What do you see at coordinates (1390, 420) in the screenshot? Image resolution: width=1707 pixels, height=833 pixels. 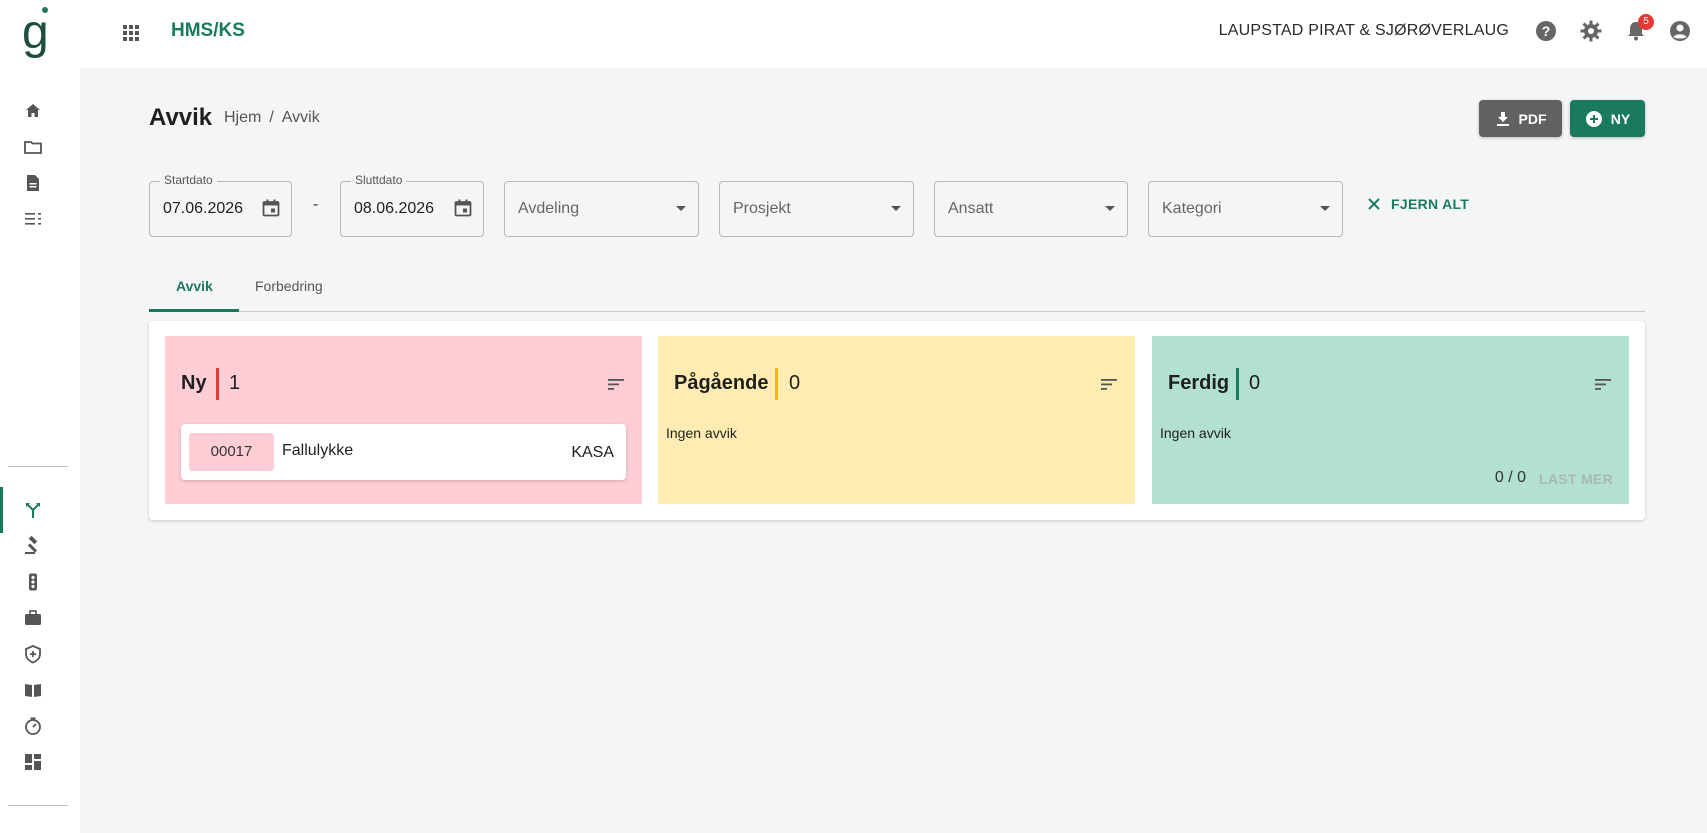 I see `column-ferdig: Ferdig 0 Ingen avvik 0 / 0 LAST MER` at bounding box center [1390, 420].